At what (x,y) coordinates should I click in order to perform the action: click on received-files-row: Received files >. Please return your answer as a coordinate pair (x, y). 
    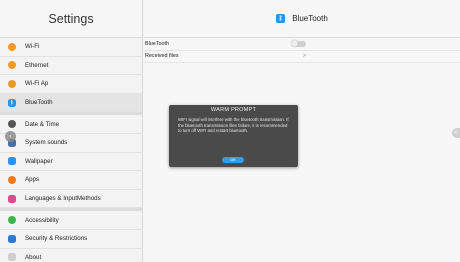
    Looking at the image, I should click on (302, 57).